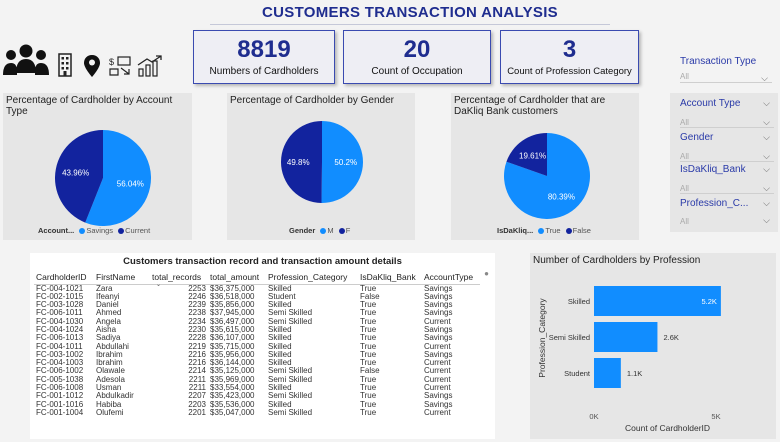  What do you see at coordinates (544, 230) in the screenshot?
I see `chart-legend: IsDaKliq... True False` at bounding box center [544, 230].